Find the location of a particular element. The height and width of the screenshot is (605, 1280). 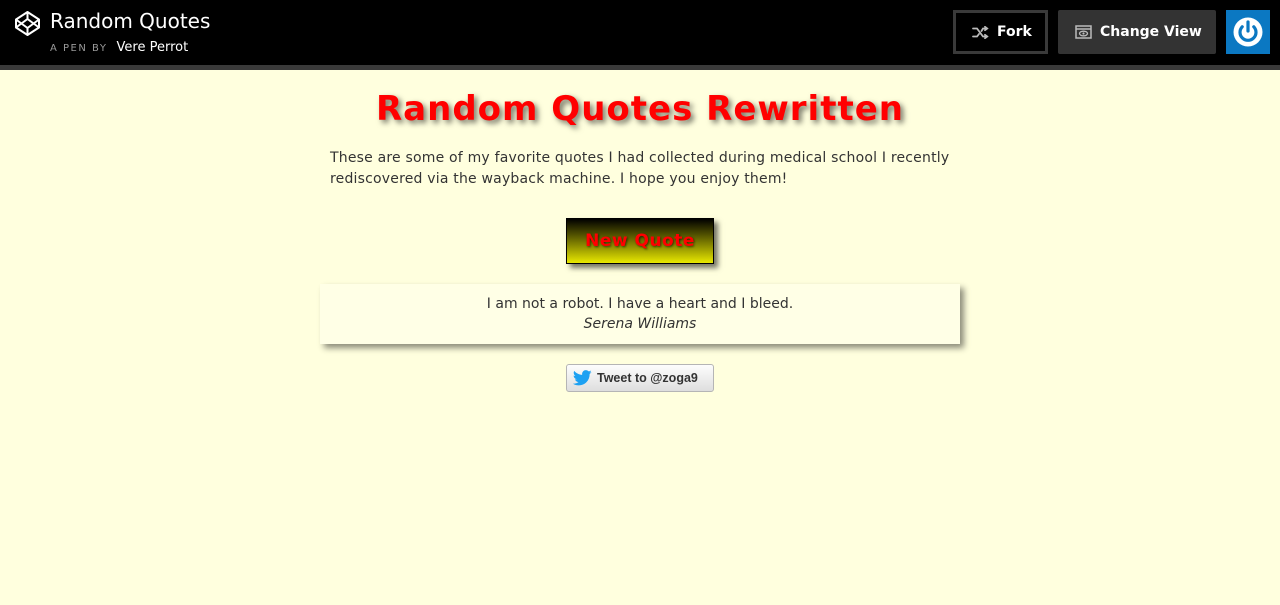

pen-title: Random Quotes is located at coordinates (130, 21).